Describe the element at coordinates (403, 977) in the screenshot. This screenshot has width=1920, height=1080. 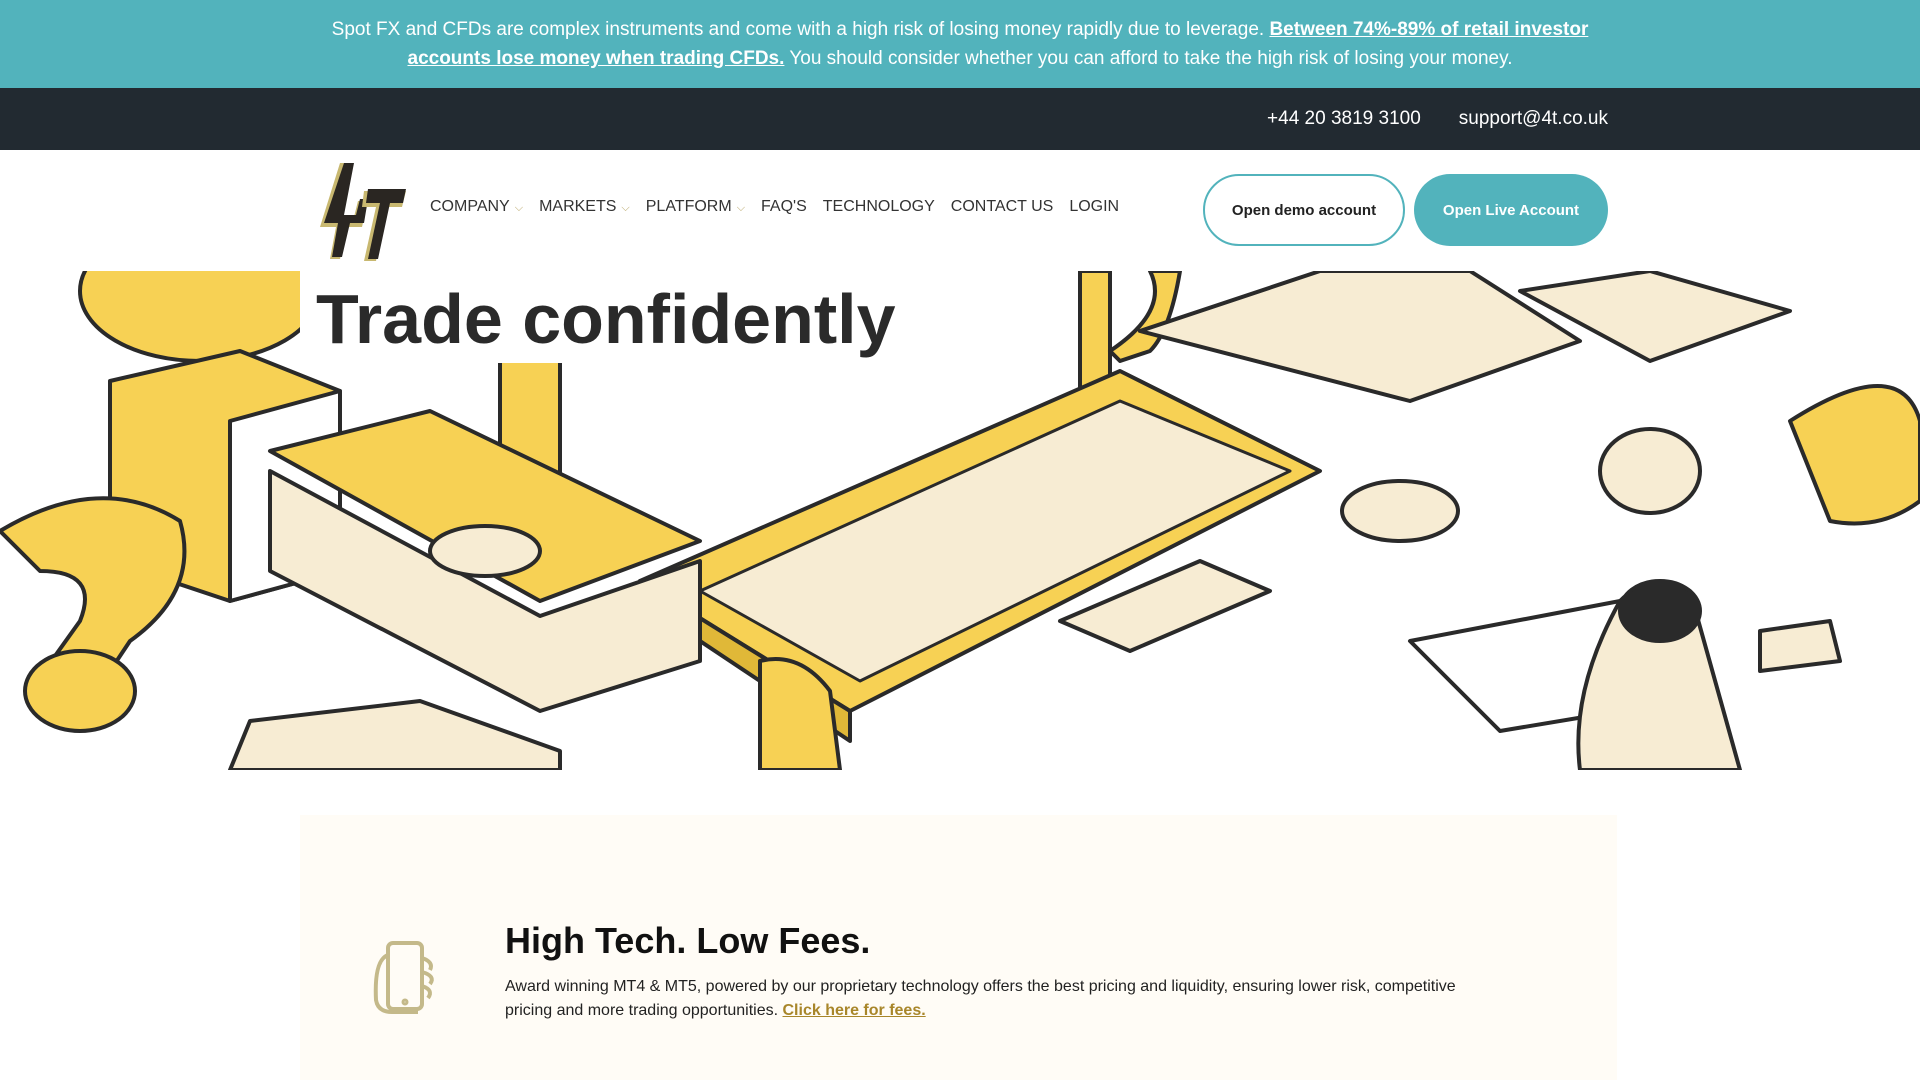
I see `phone-in-hand-icon` at that location.